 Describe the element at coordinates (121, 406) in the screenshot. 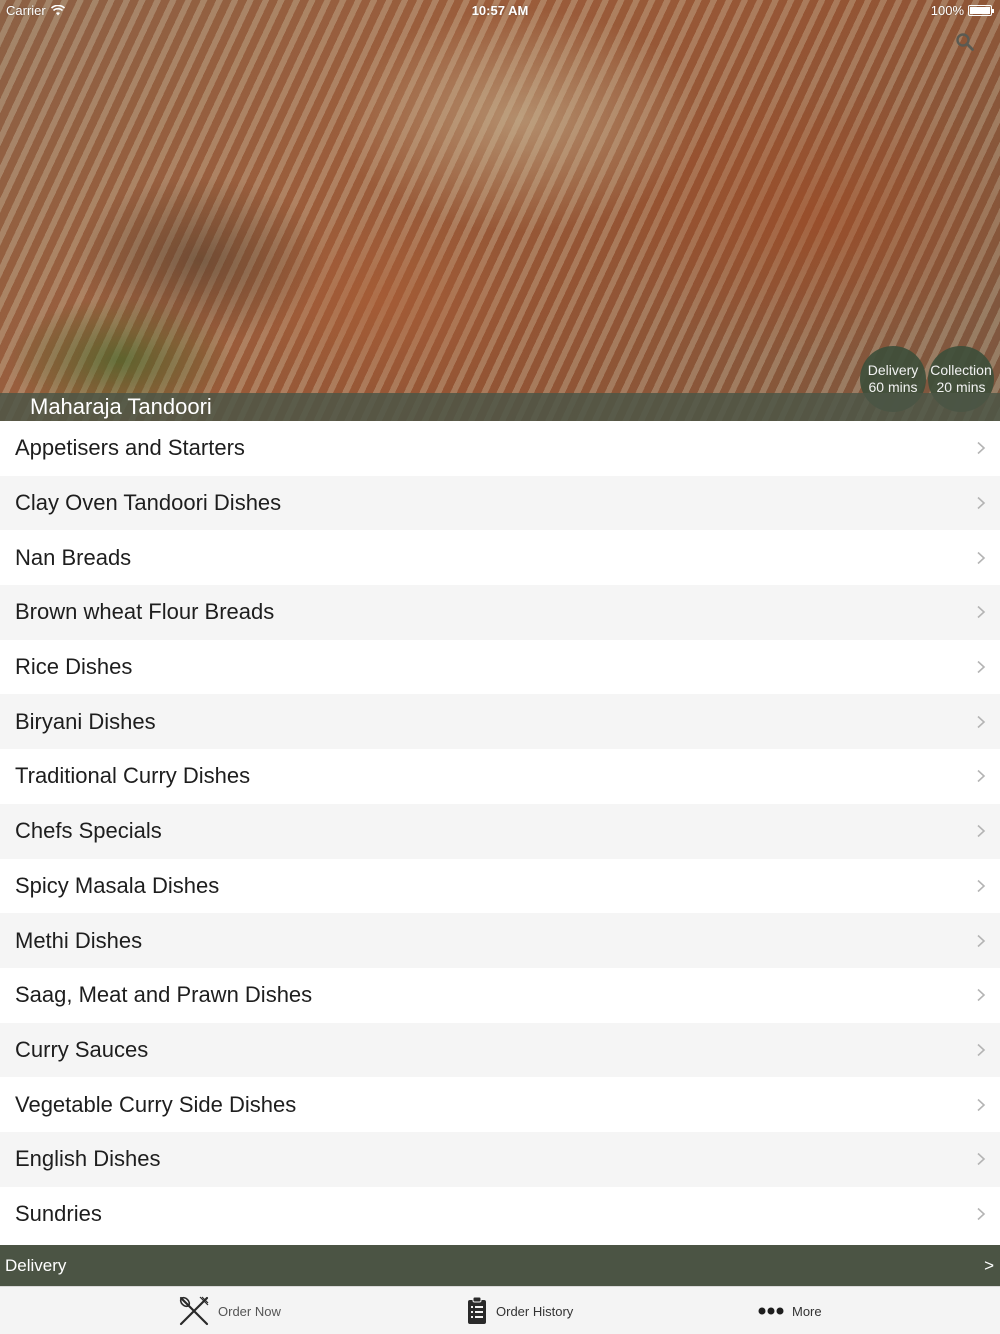

I see `restaurant-name: Maharaja Tandoori` at that location.